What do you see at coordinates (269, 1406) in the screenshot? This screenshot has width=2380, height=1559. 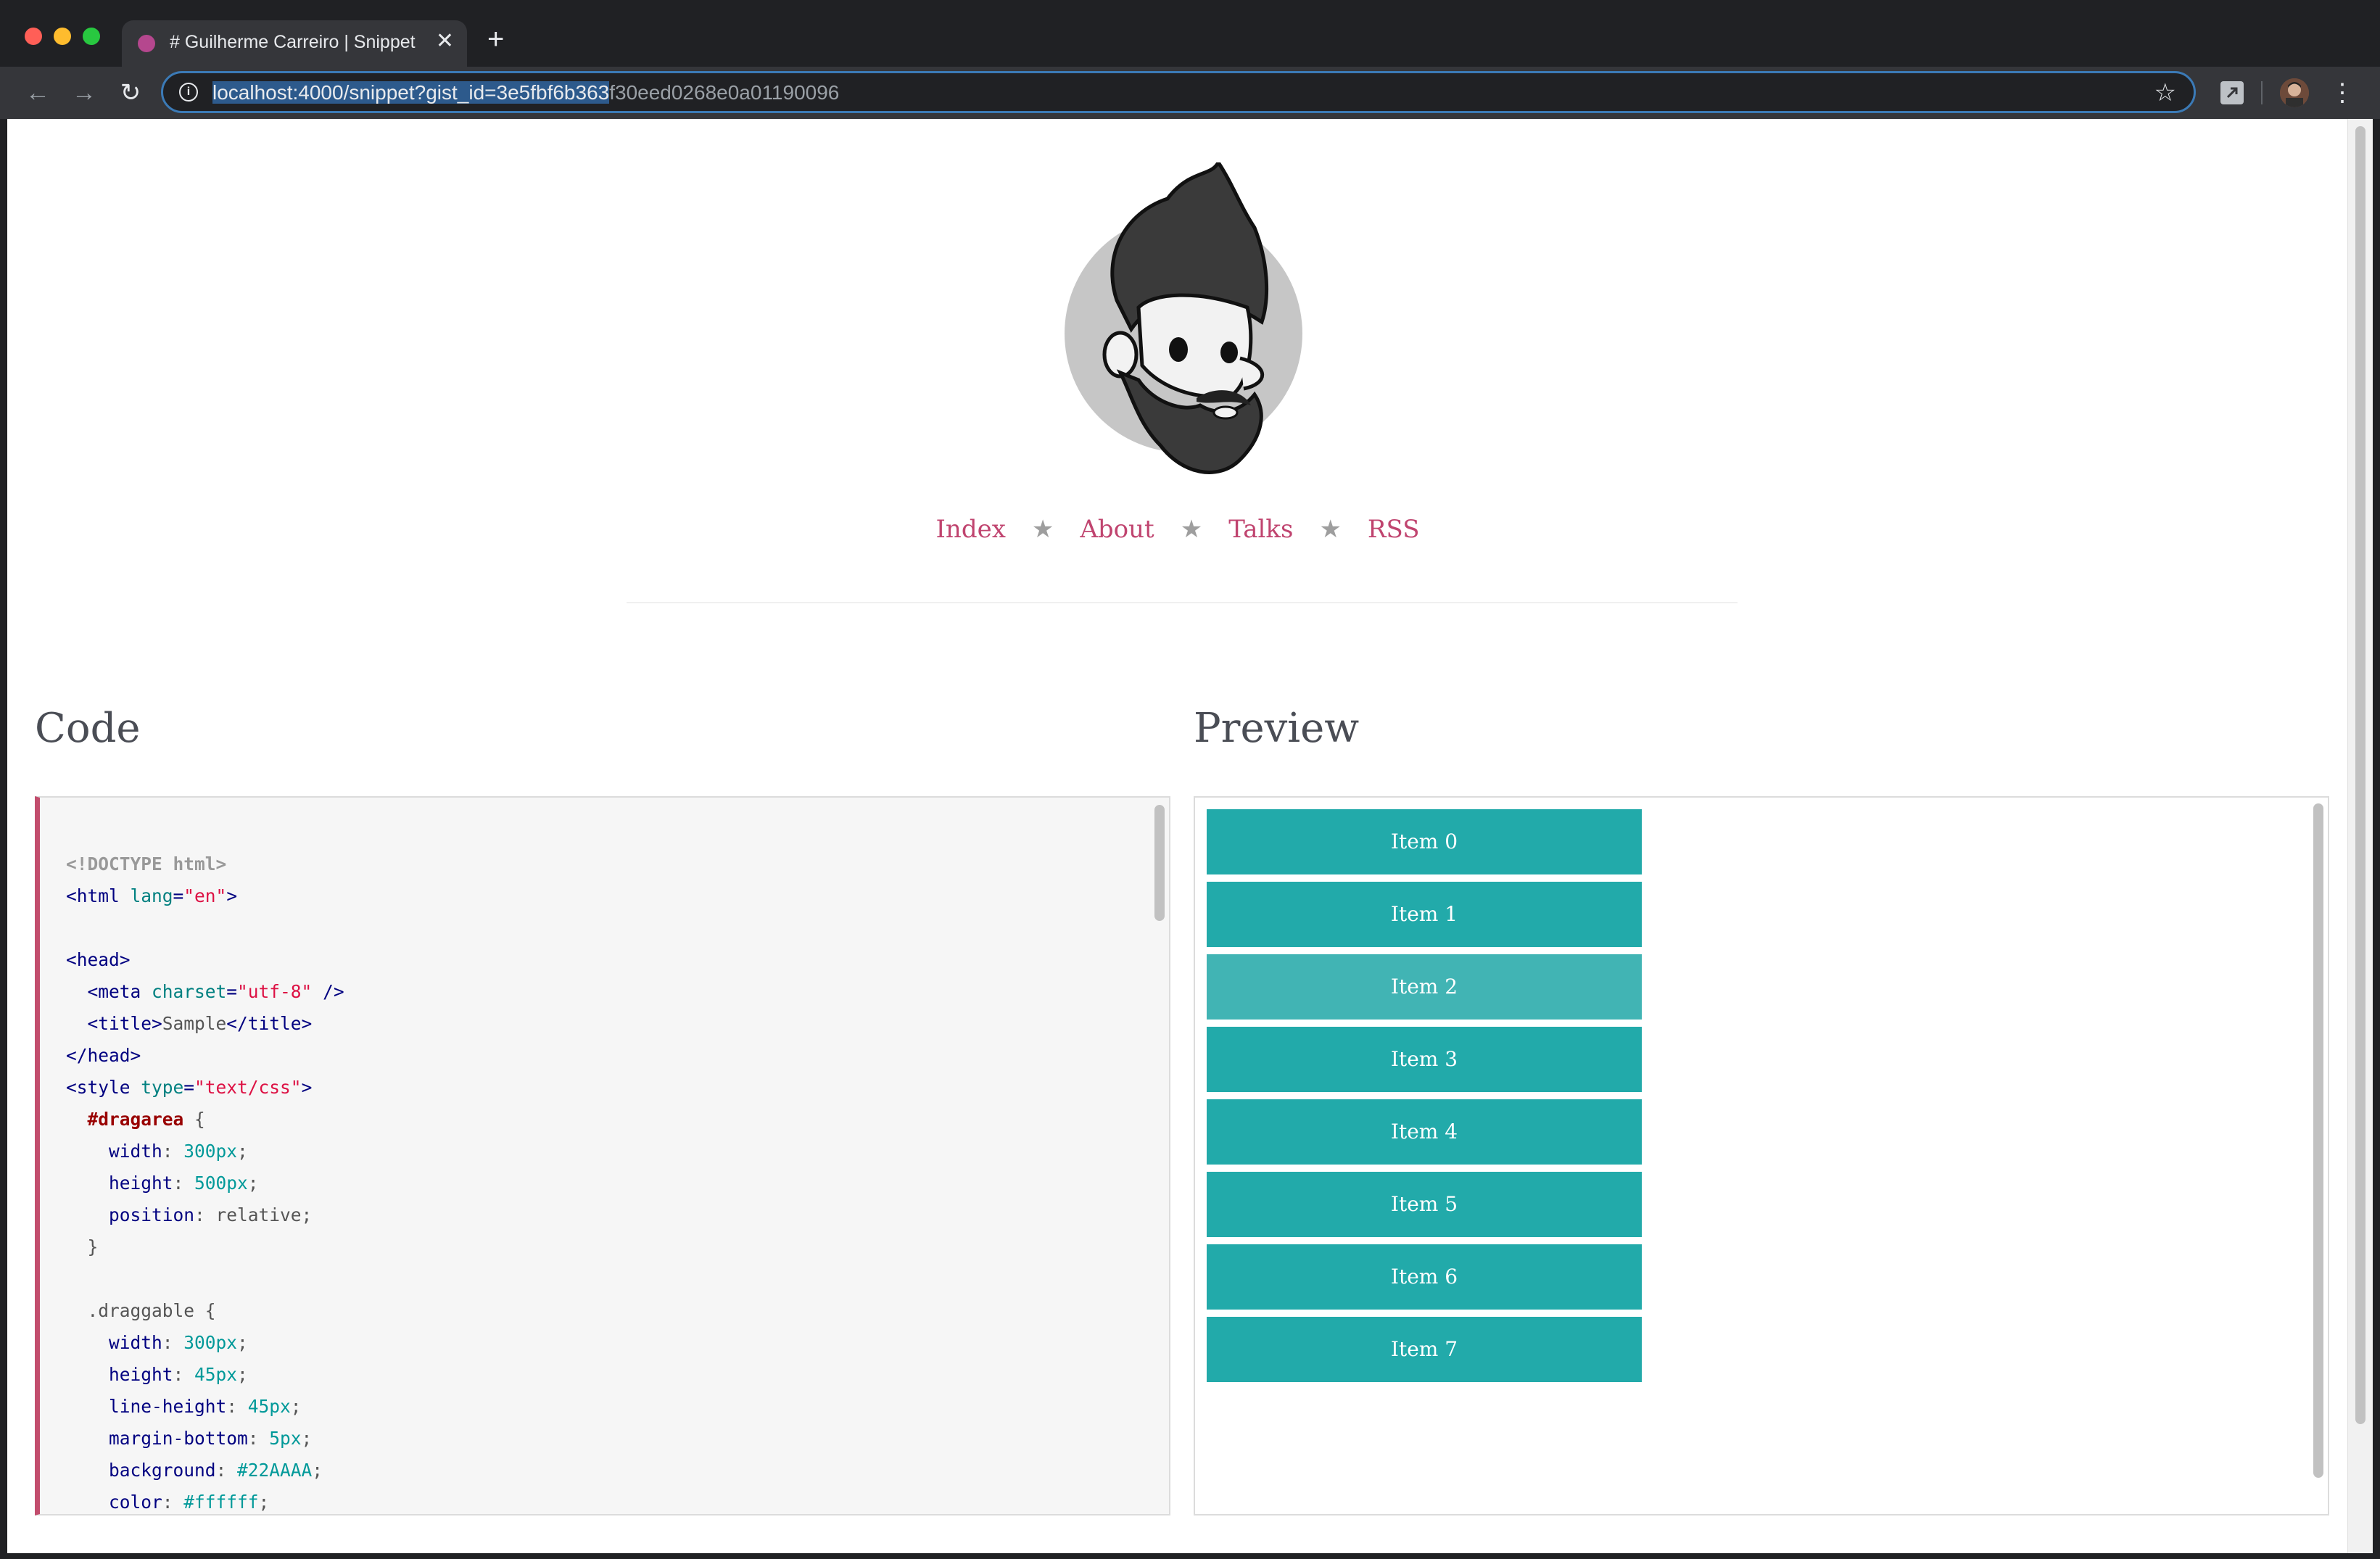 I see `code-token: 45px` at bounding box center [269, 1406].